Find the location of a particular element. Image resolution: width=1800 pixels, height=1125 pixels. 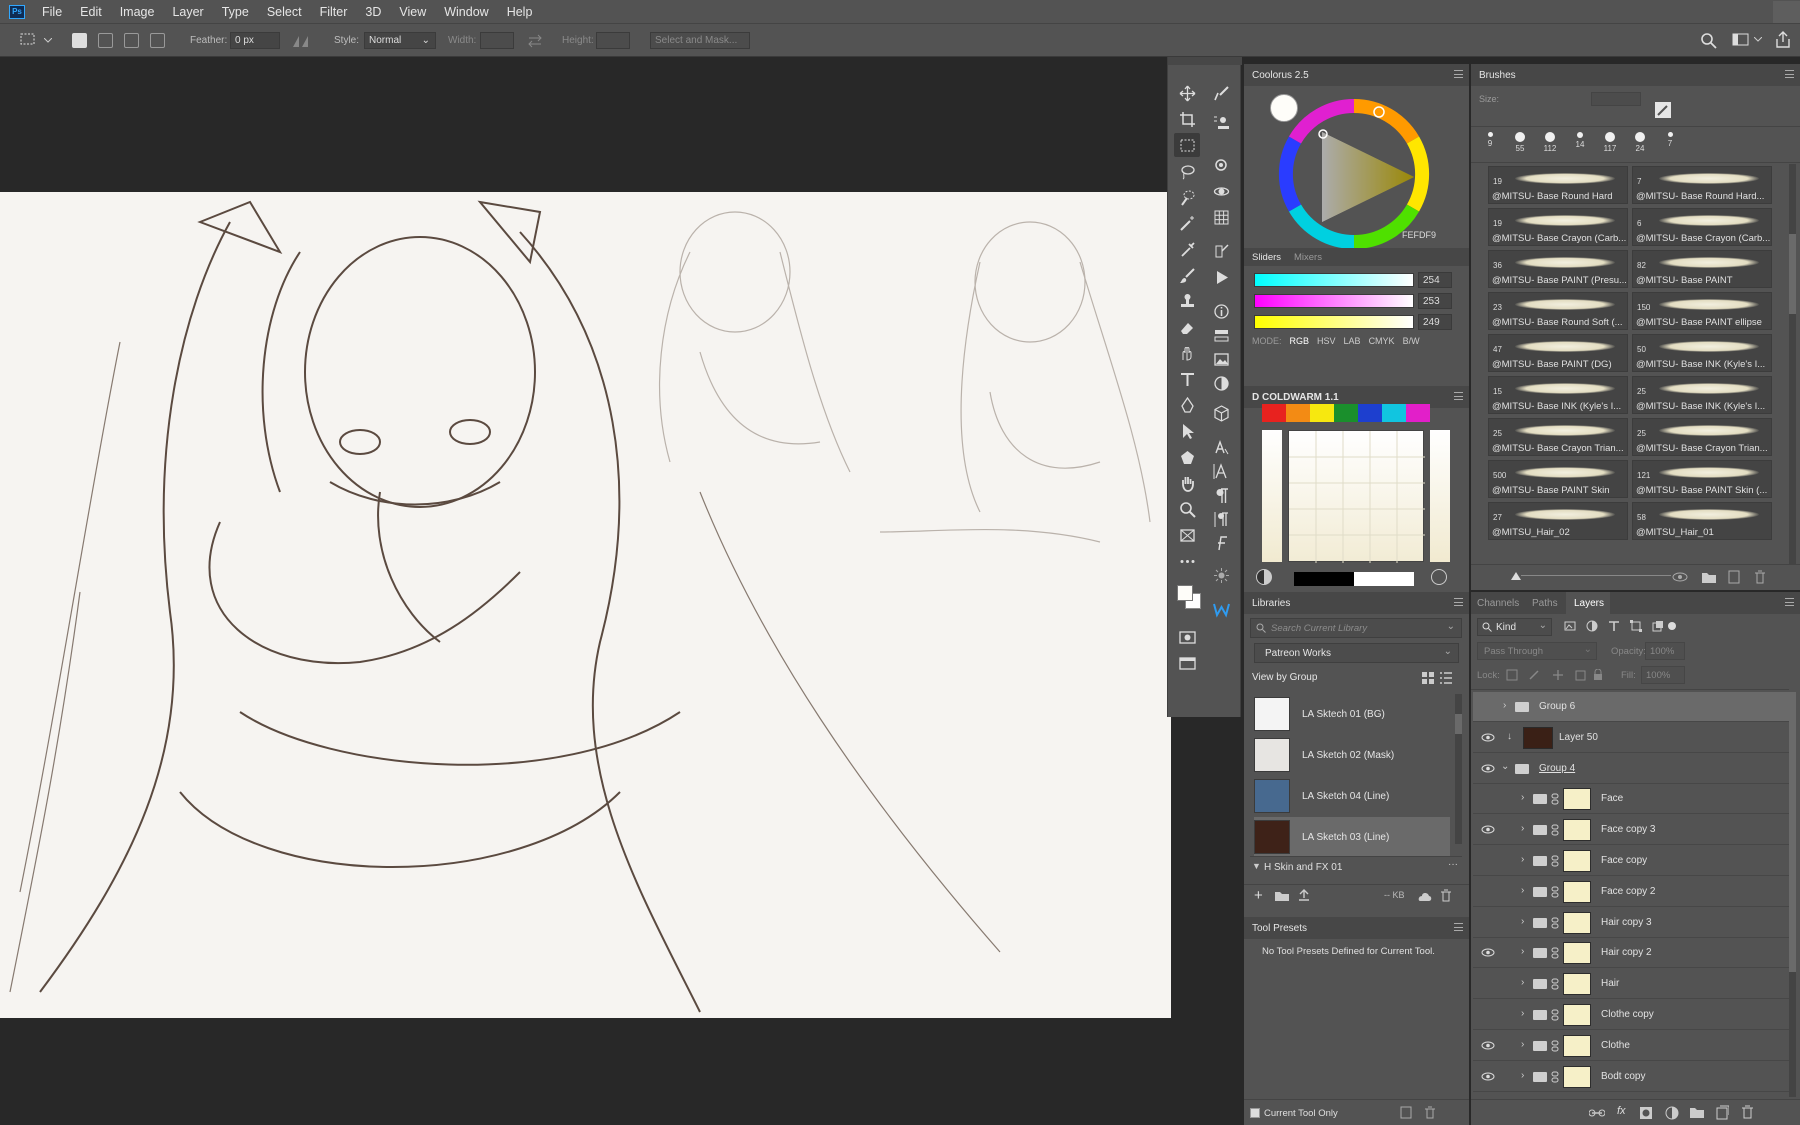

filter-kind-select: Kind ⌄ is located at coordinates (1514, 627).